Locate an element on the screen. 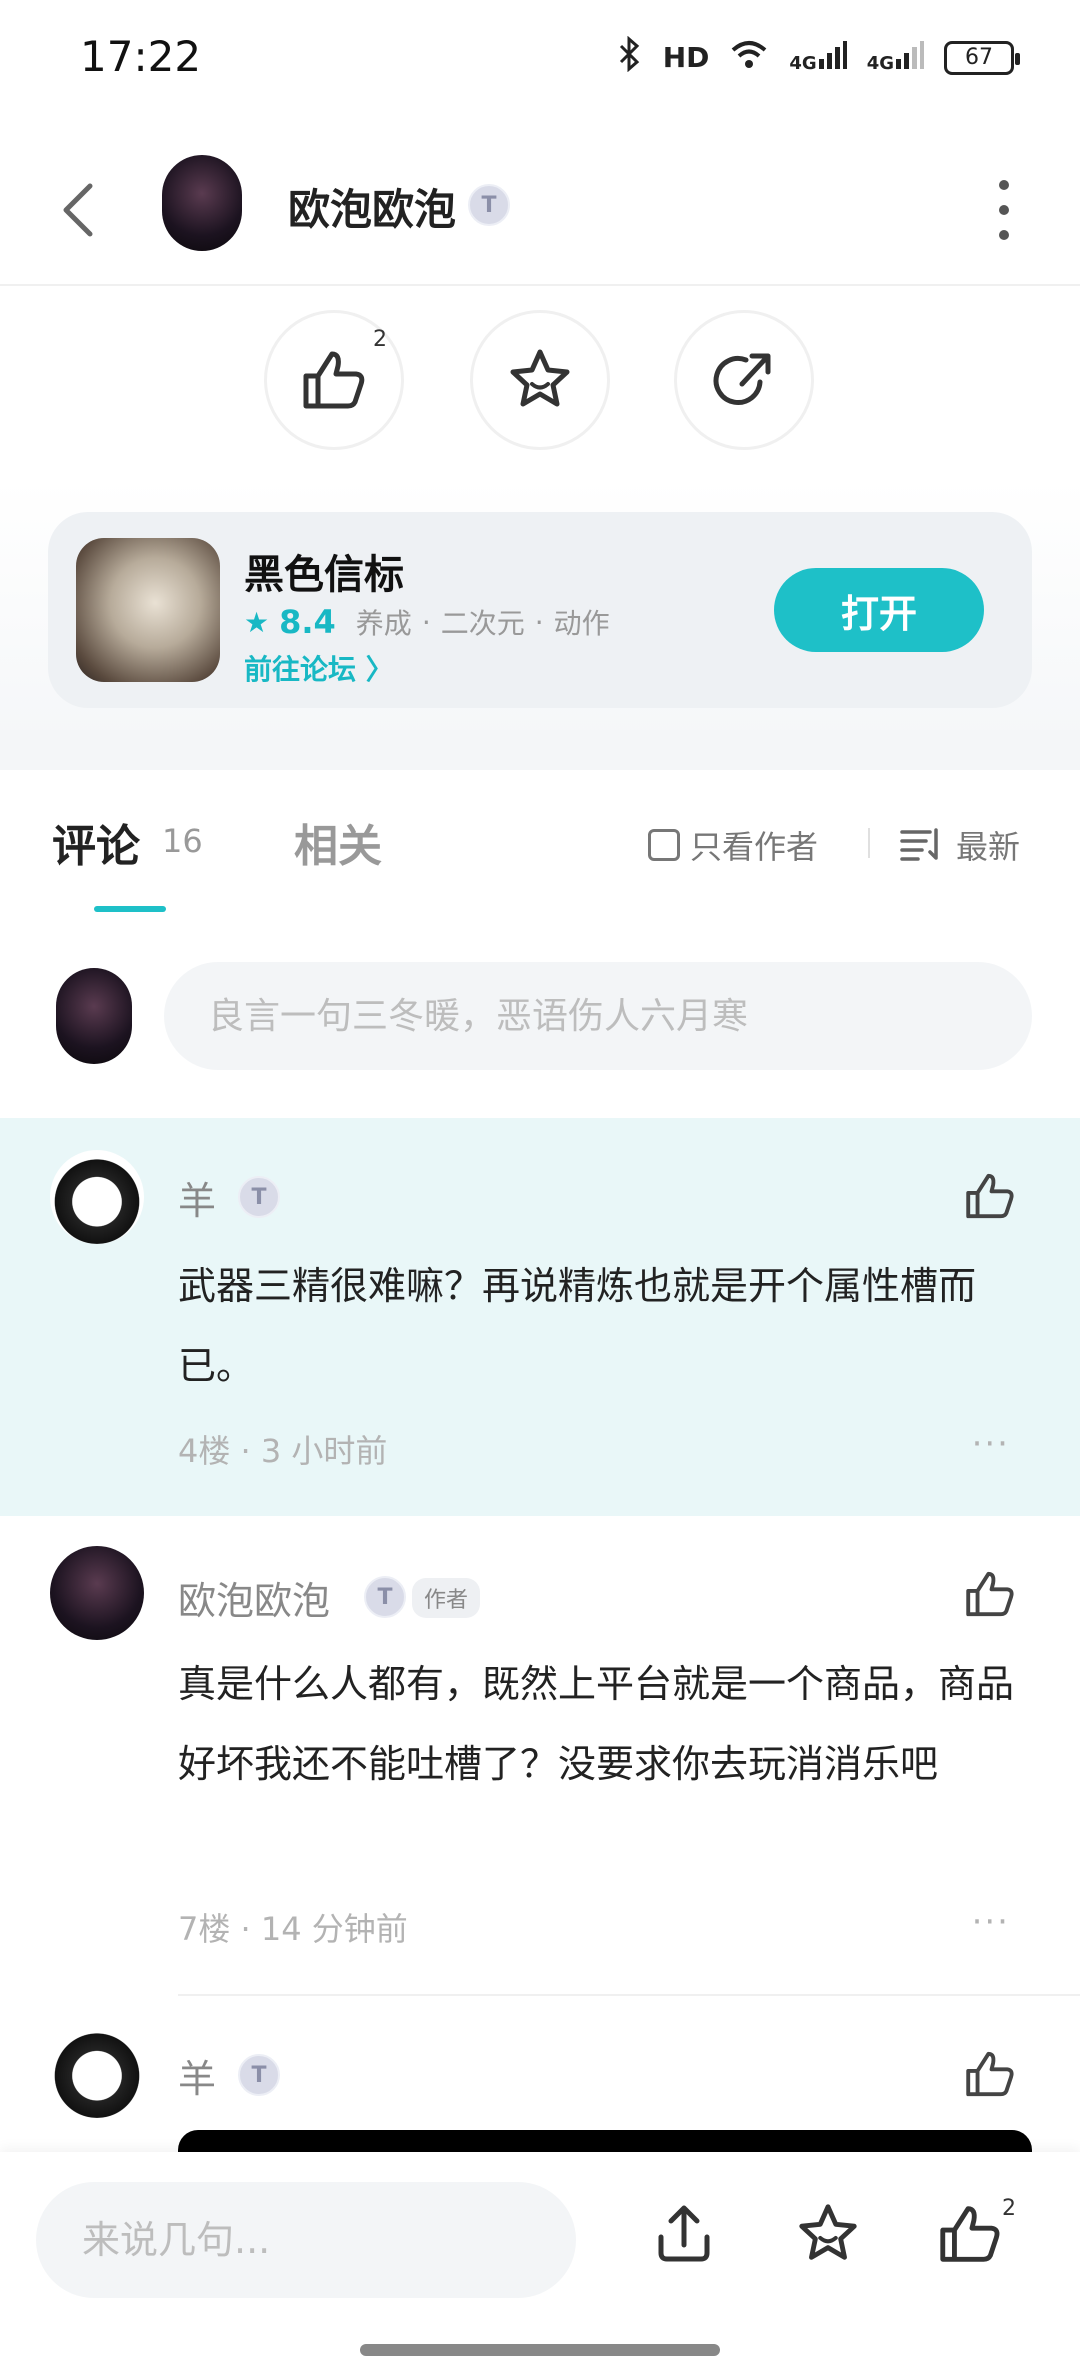  bluetooth-icon is located at coordinates (630, 57).